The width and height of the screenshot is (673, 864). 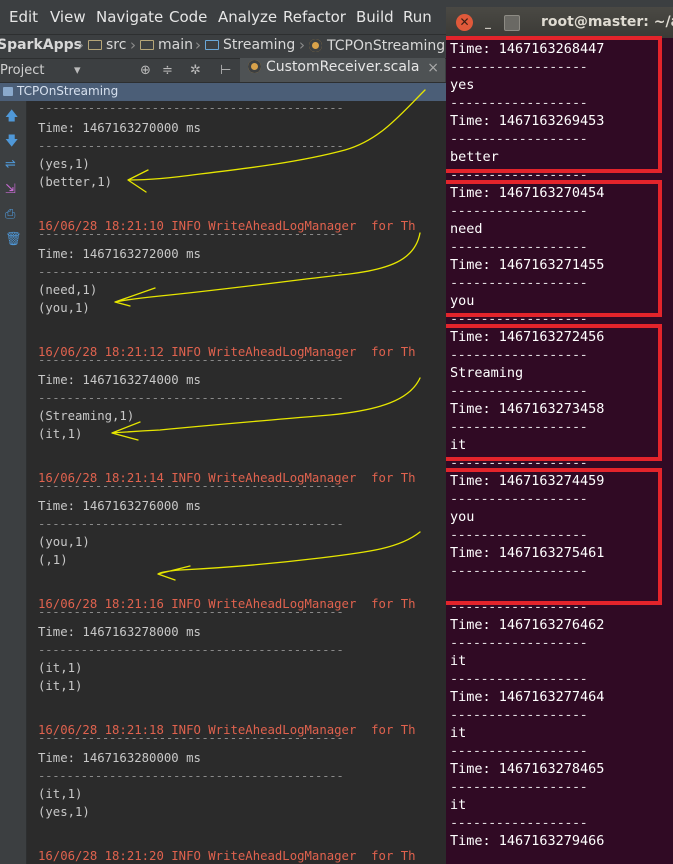 I want to click on terminal-time-line: Time: 1467163277464, so click(x=527, y=697).